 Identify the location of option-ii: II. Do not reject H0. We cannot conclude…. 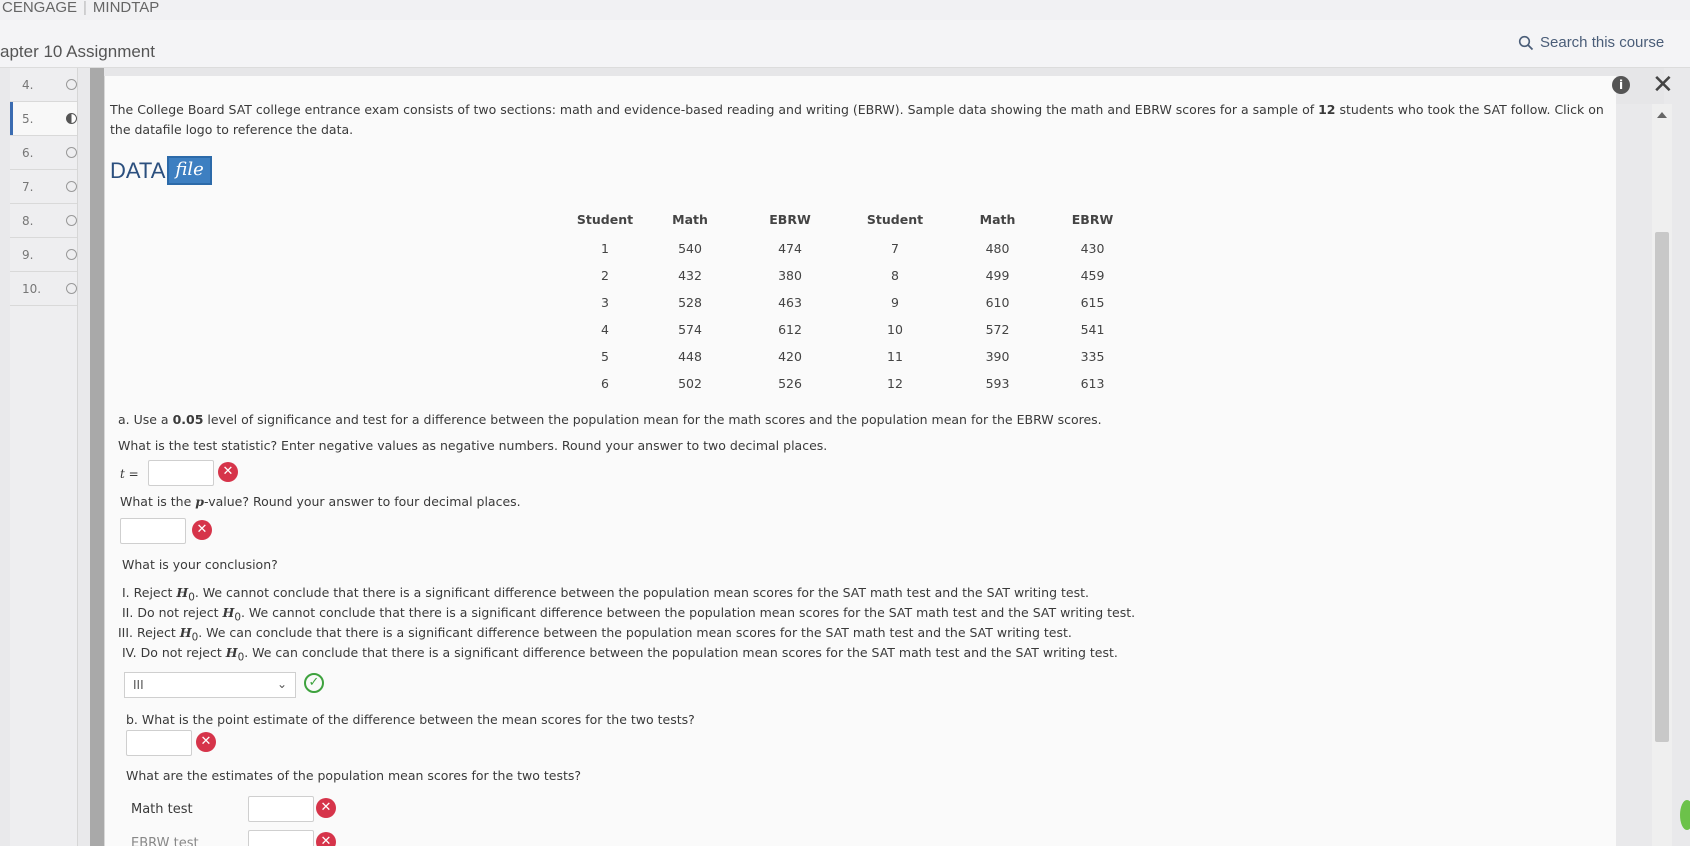
(629, 614).